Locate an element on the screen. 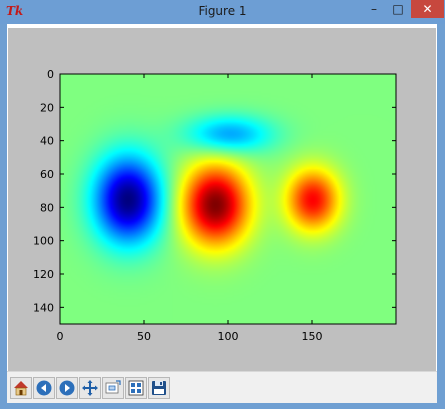 This screenshot has width=445, height=409. configure-subplots-button is located at coordinates (136, 388).